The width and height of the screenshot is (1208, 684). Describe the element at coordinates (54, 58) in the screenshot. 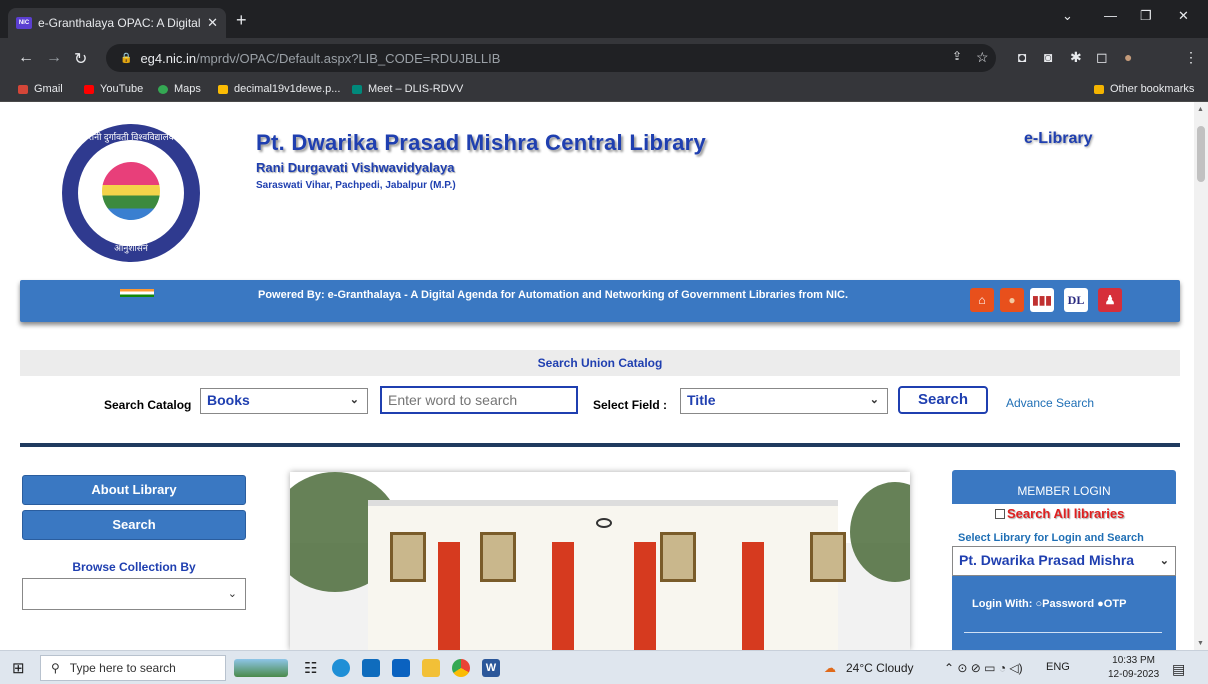

I see `forward-icon: →` at that location.